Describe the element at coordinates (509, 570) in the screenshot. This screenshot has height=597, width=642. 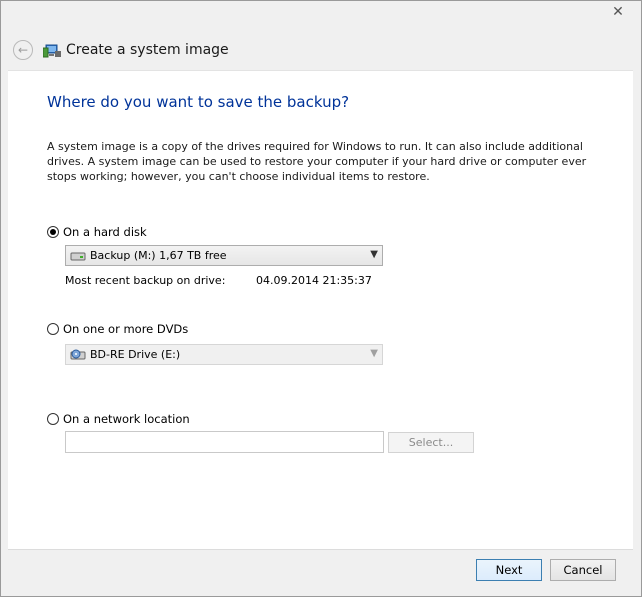
I see `next-button: Next` at that location.